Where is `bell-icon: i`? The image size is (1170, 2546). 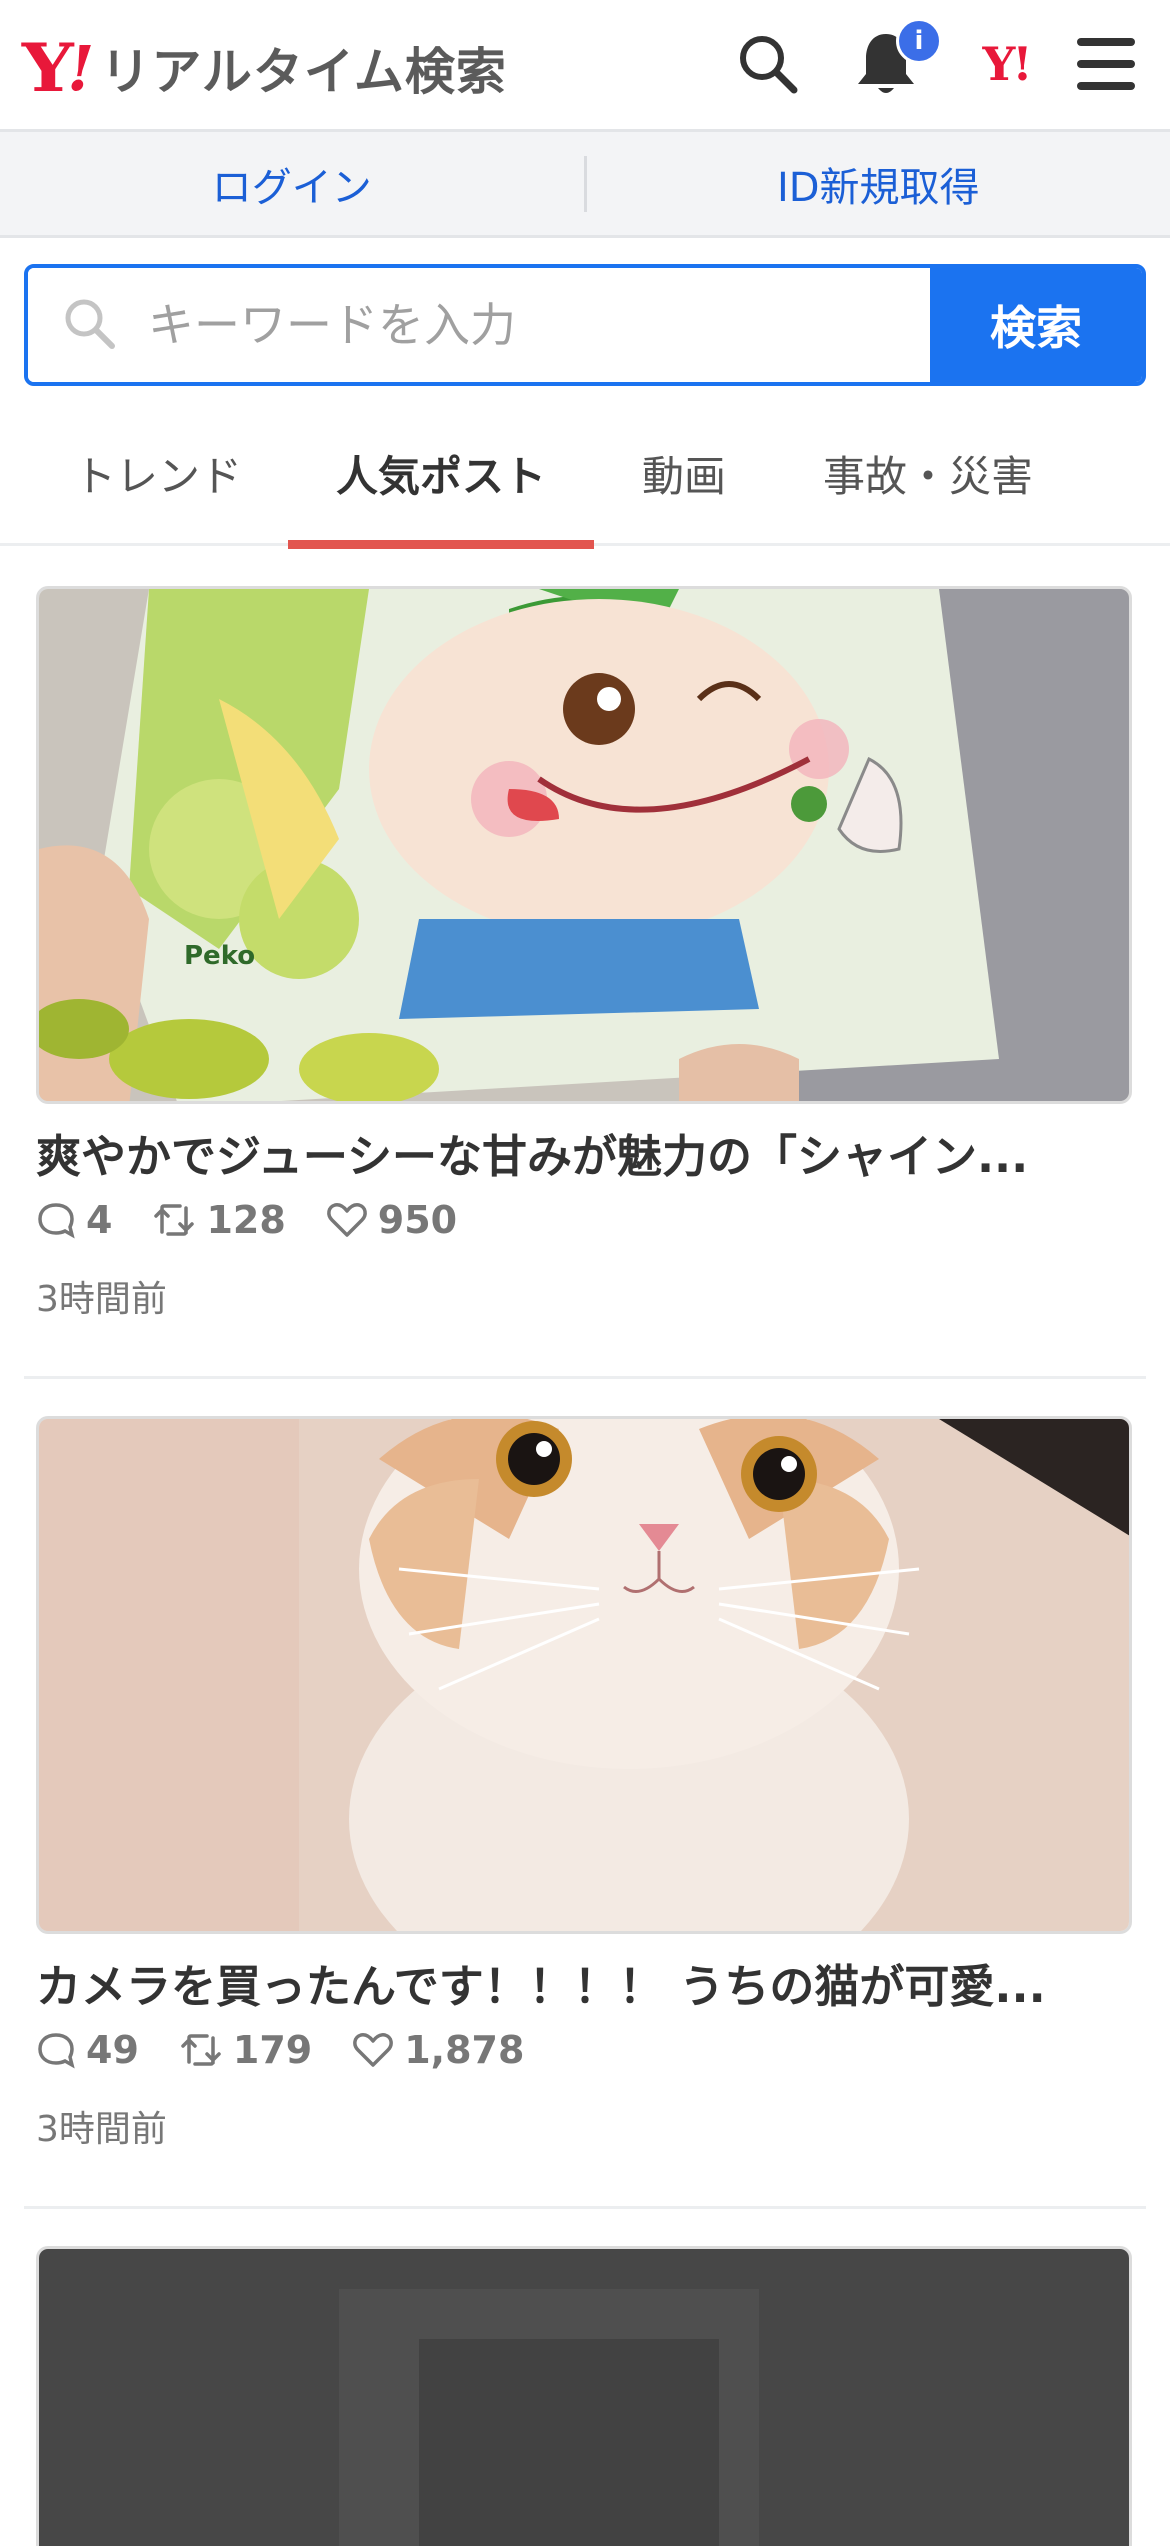 bell-icon: i is located at coordinates (886, 64).